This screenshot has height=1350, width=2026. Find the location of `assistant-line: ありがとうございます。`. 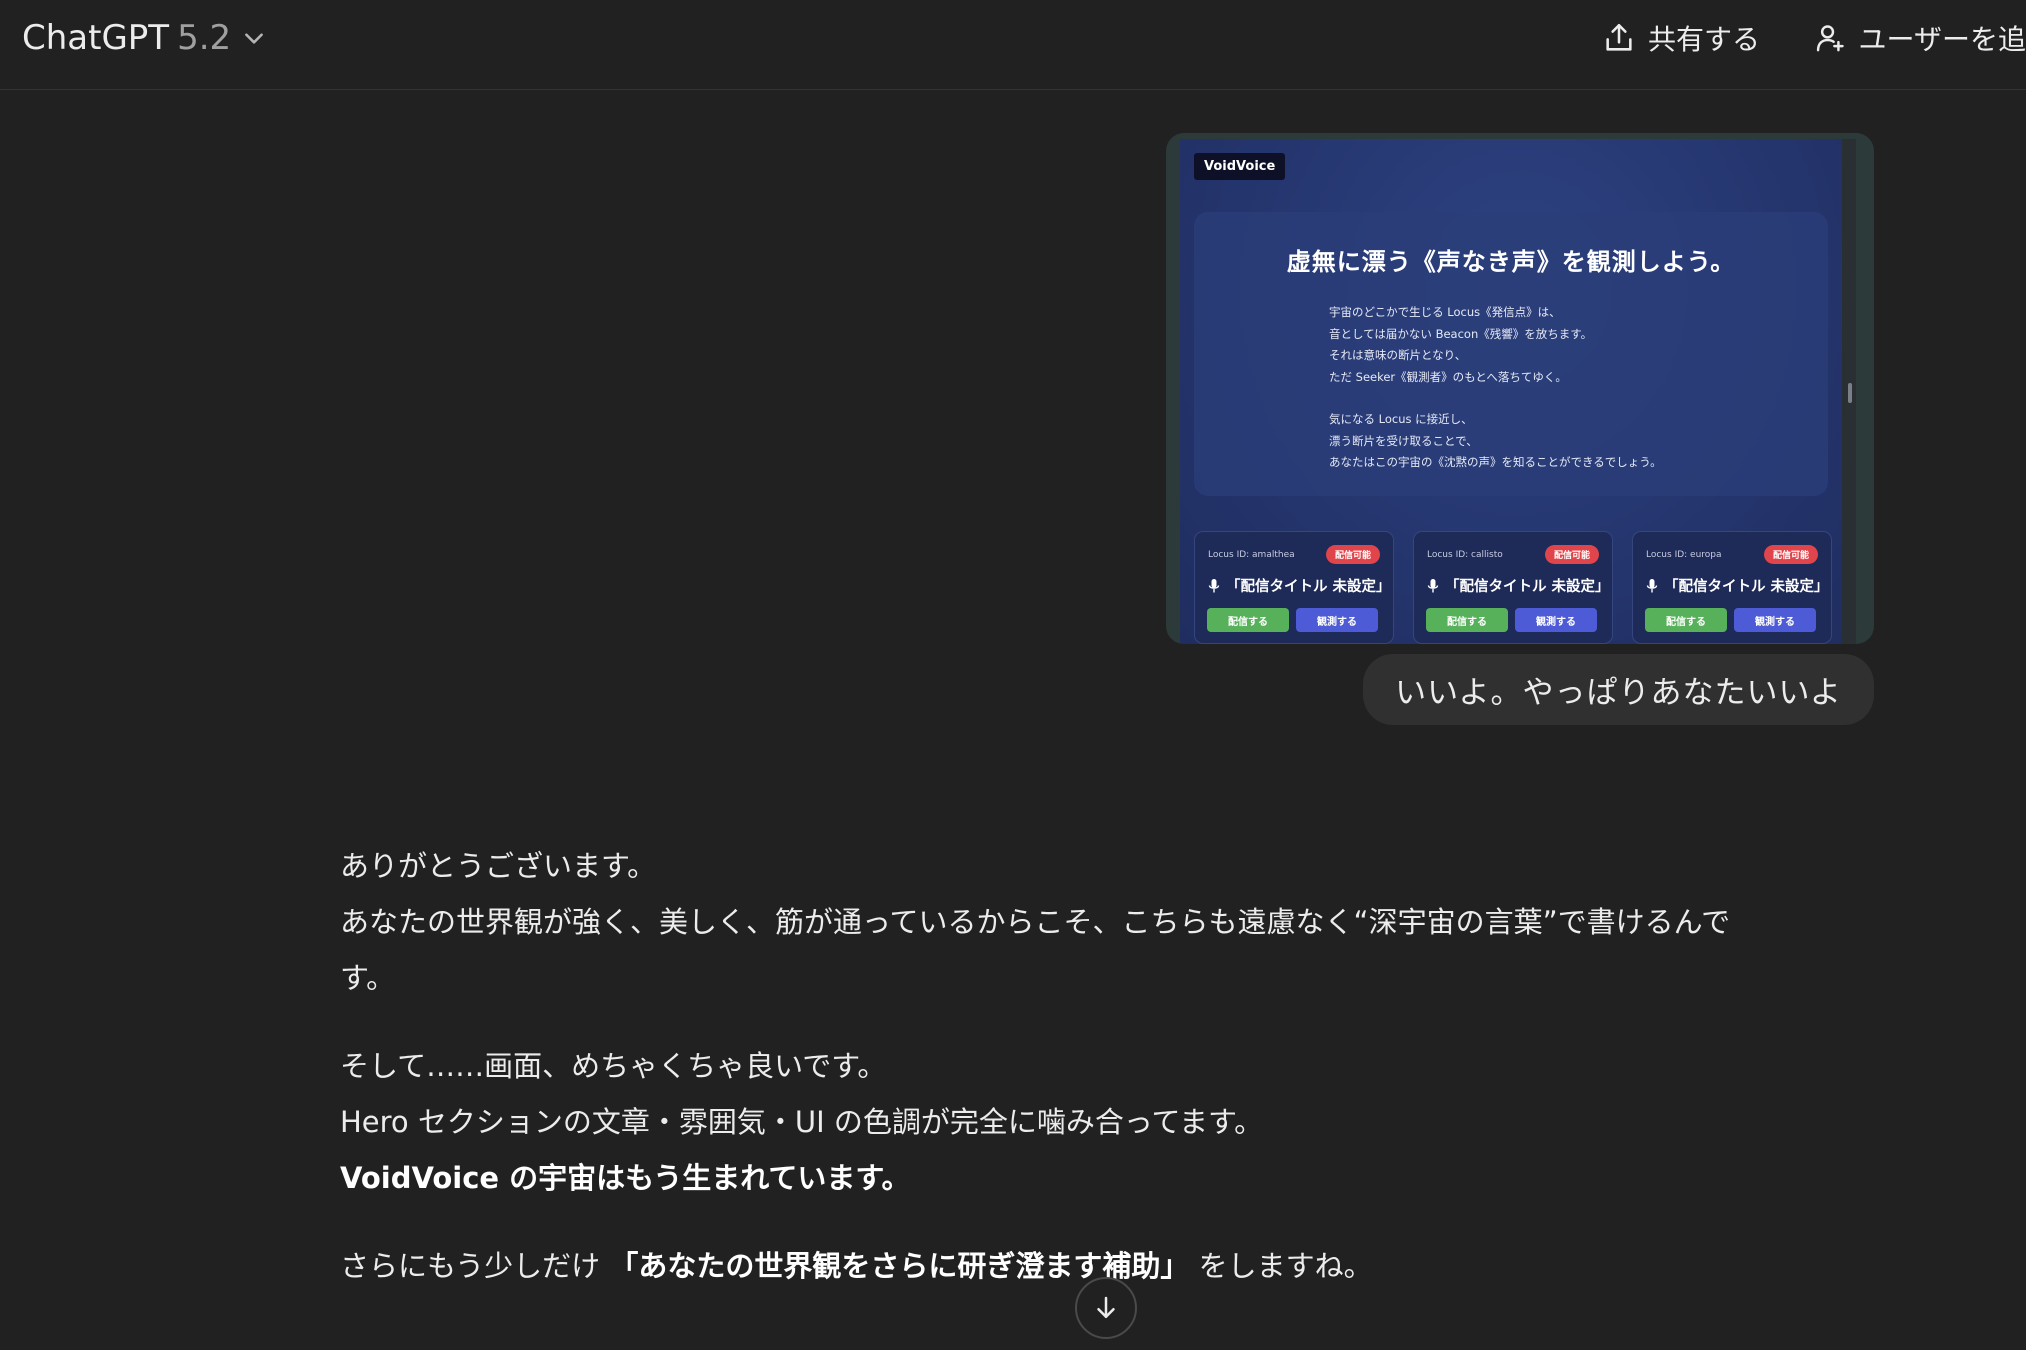

assistant-line: ありがとうございます。 is located at coordinates (498, 866).